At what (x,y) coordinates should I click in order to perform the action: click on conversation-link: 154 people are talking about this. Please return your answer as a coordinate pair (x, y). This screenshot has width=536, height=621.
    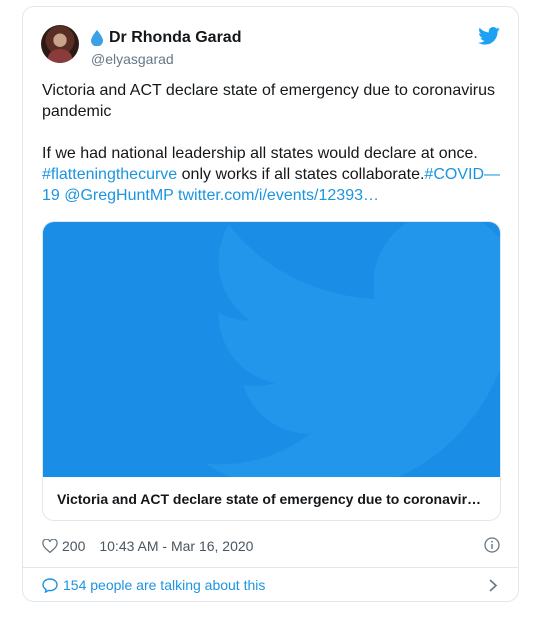
    Looking at the image, I should click on (153, 585).